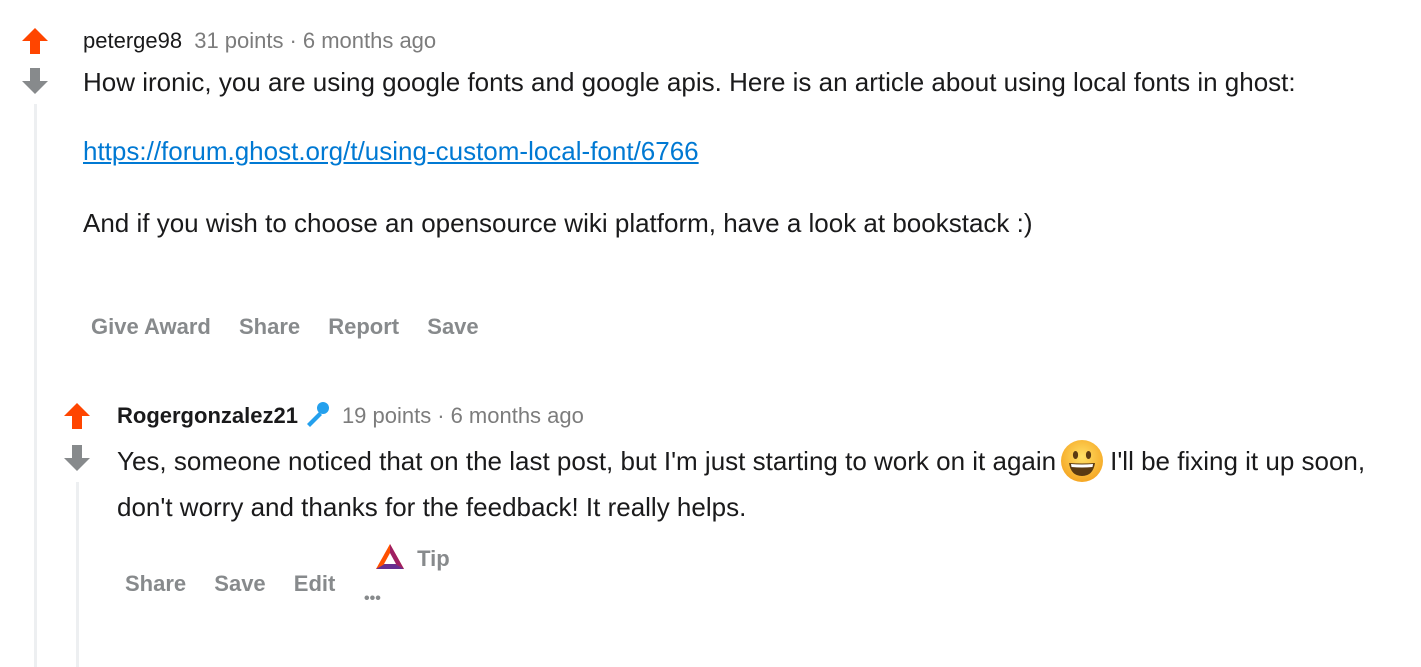 This screenshot has width=1421, height=667. I want to click on report-button: Report, so click(363, 327).